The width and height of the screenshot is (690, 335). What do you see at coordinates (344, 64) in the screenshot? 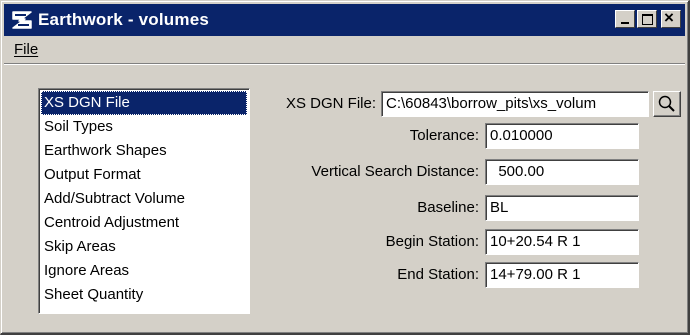
I see `menu-separator` at bounding box center [344, 64].